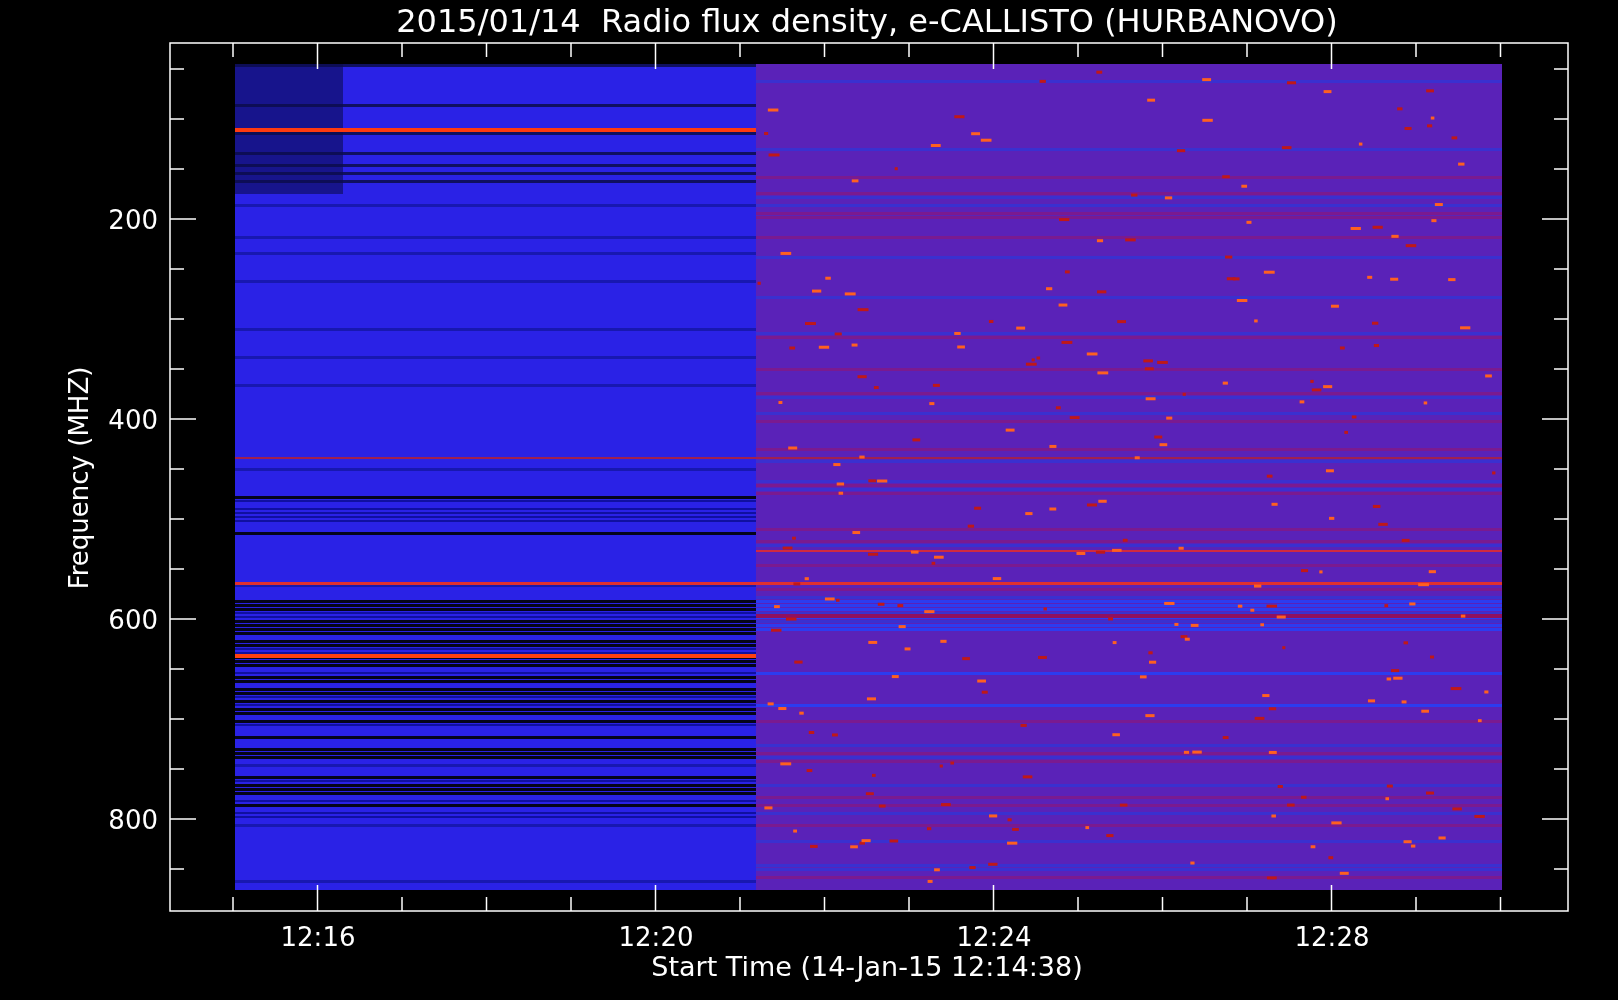 This screenshot has height=1000, width=1618. Describe the element at coordinates (133, 420) in the screenshot. I see `y-tick-label: 400` at that location.